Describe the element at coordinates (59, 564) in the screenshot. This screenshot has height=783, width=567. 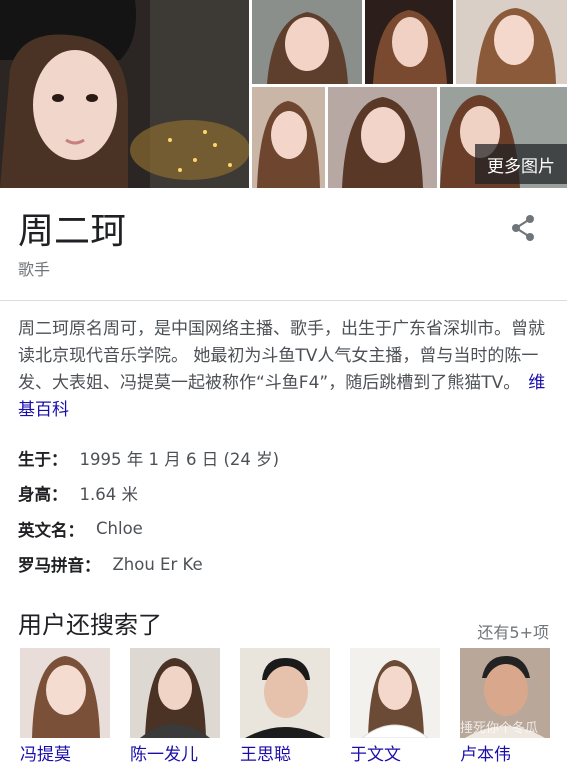
I see `fact-label: 罗马拼音：` at that location.